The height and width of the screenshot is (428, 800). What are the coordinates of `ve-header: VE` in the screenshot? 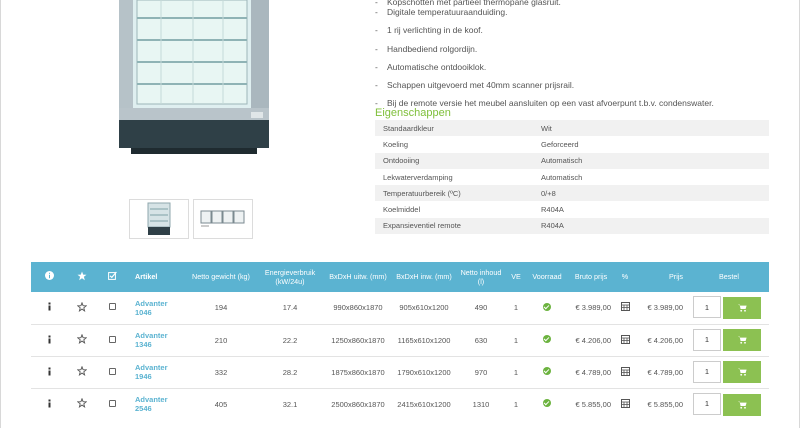 It's located at (516, 277).